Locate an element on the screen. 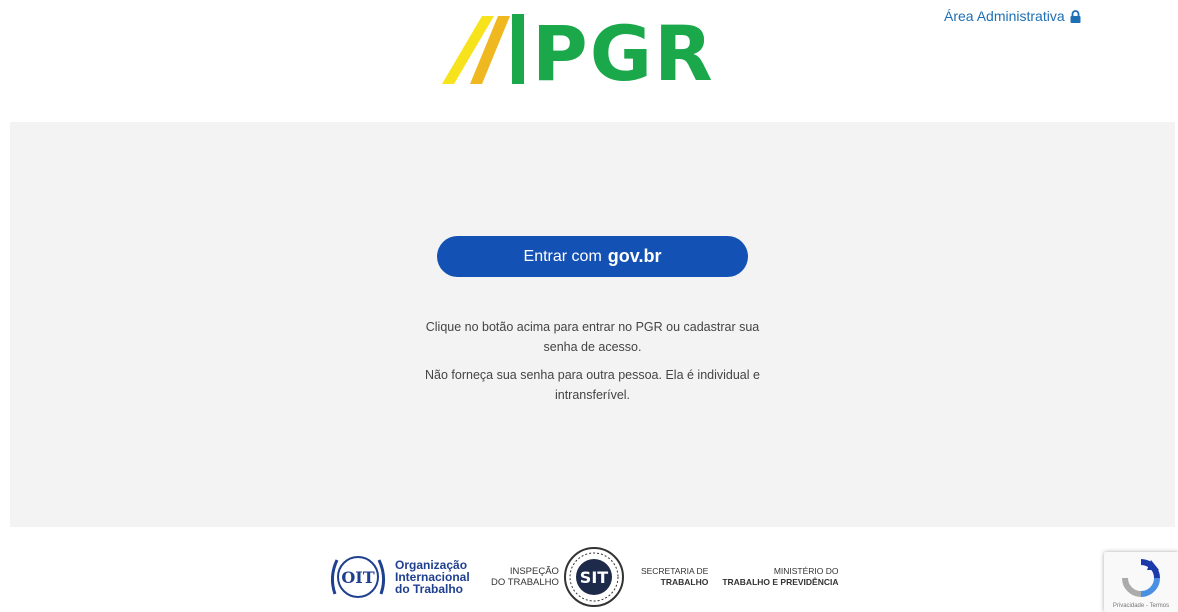  pgr-logo: PGR is located at coordinates (592, 46).